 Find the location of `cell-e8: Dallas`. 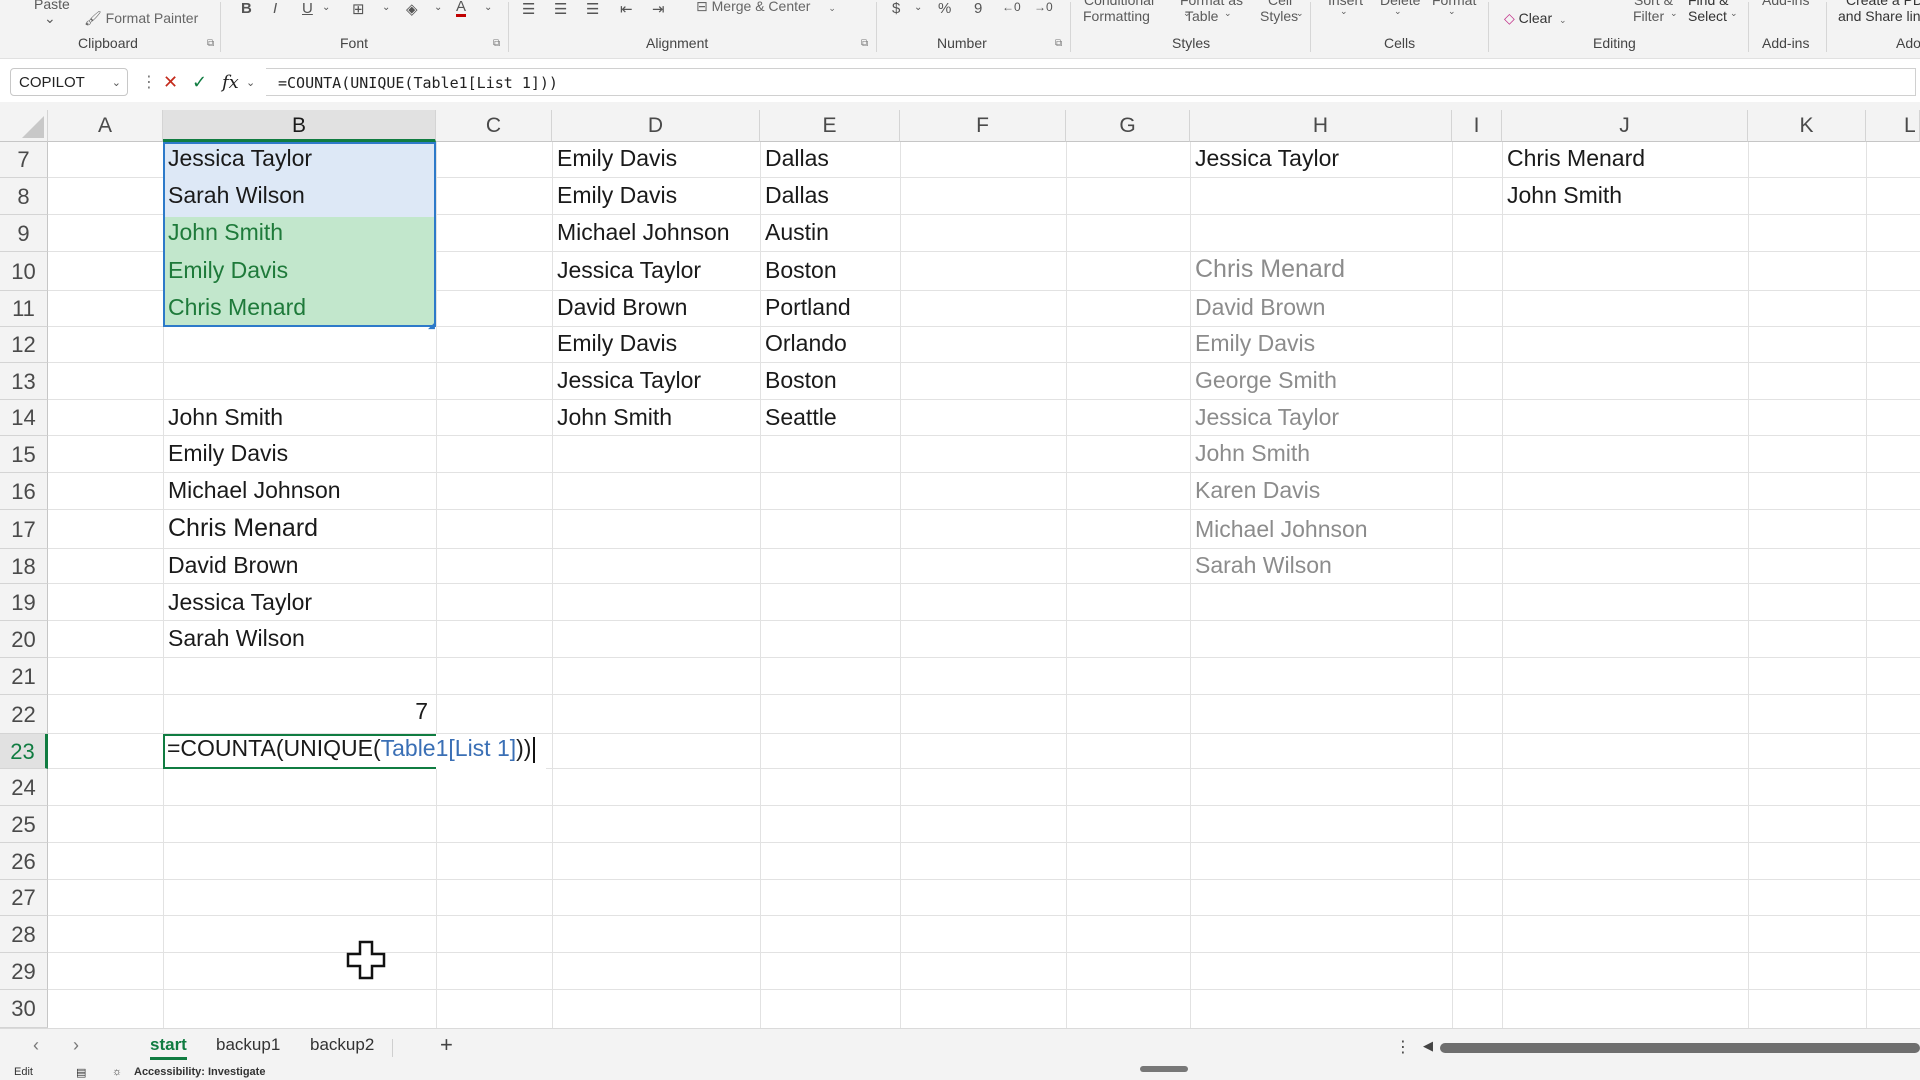

cell-e8: Dallas is located at coordinates (794, 195).